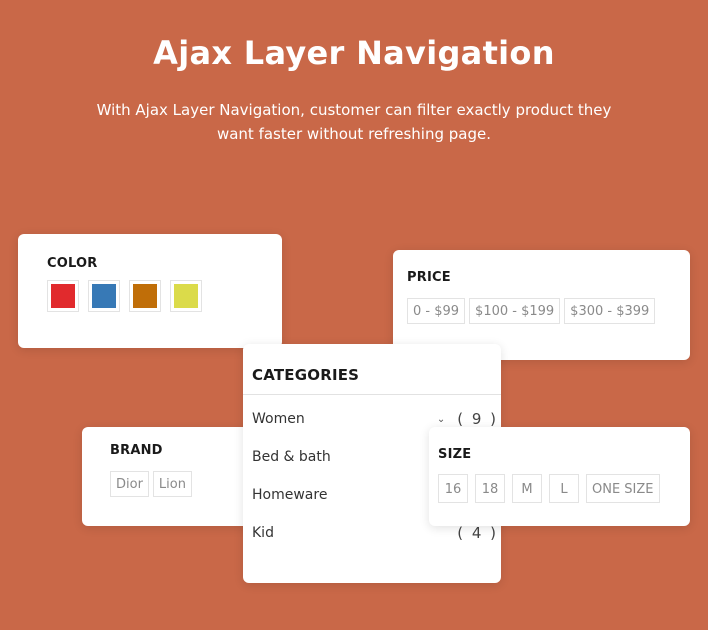  Describe the element at coordinates (429, 277) in the screenshot. I see `price-filter-title: PRICE` at that location.